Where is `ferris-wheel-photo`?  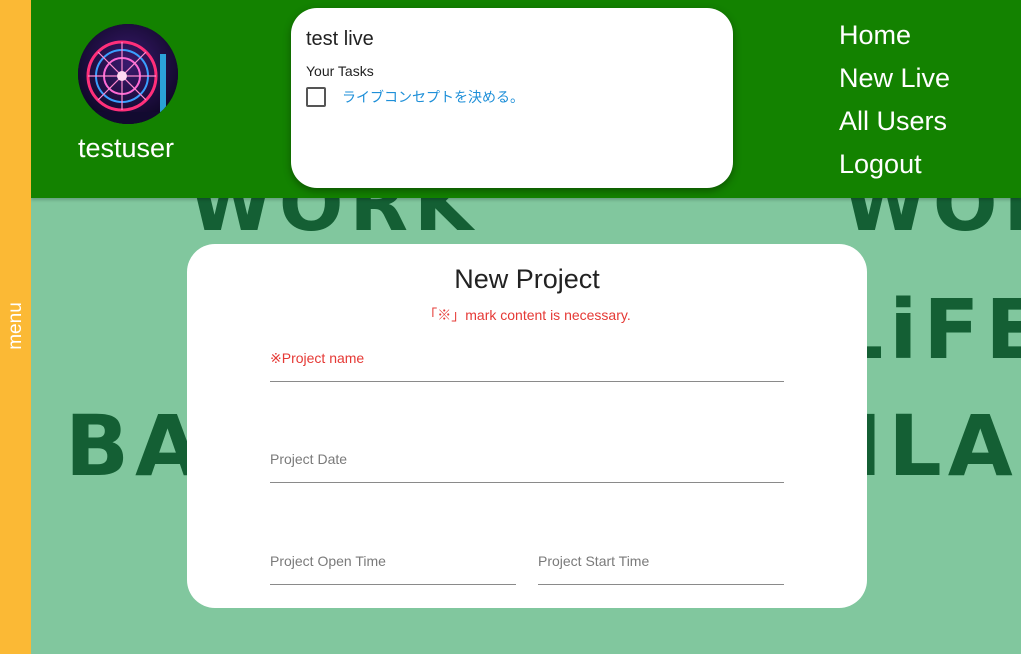 ferris-wheel-photo is located at coordinates (128, 74).